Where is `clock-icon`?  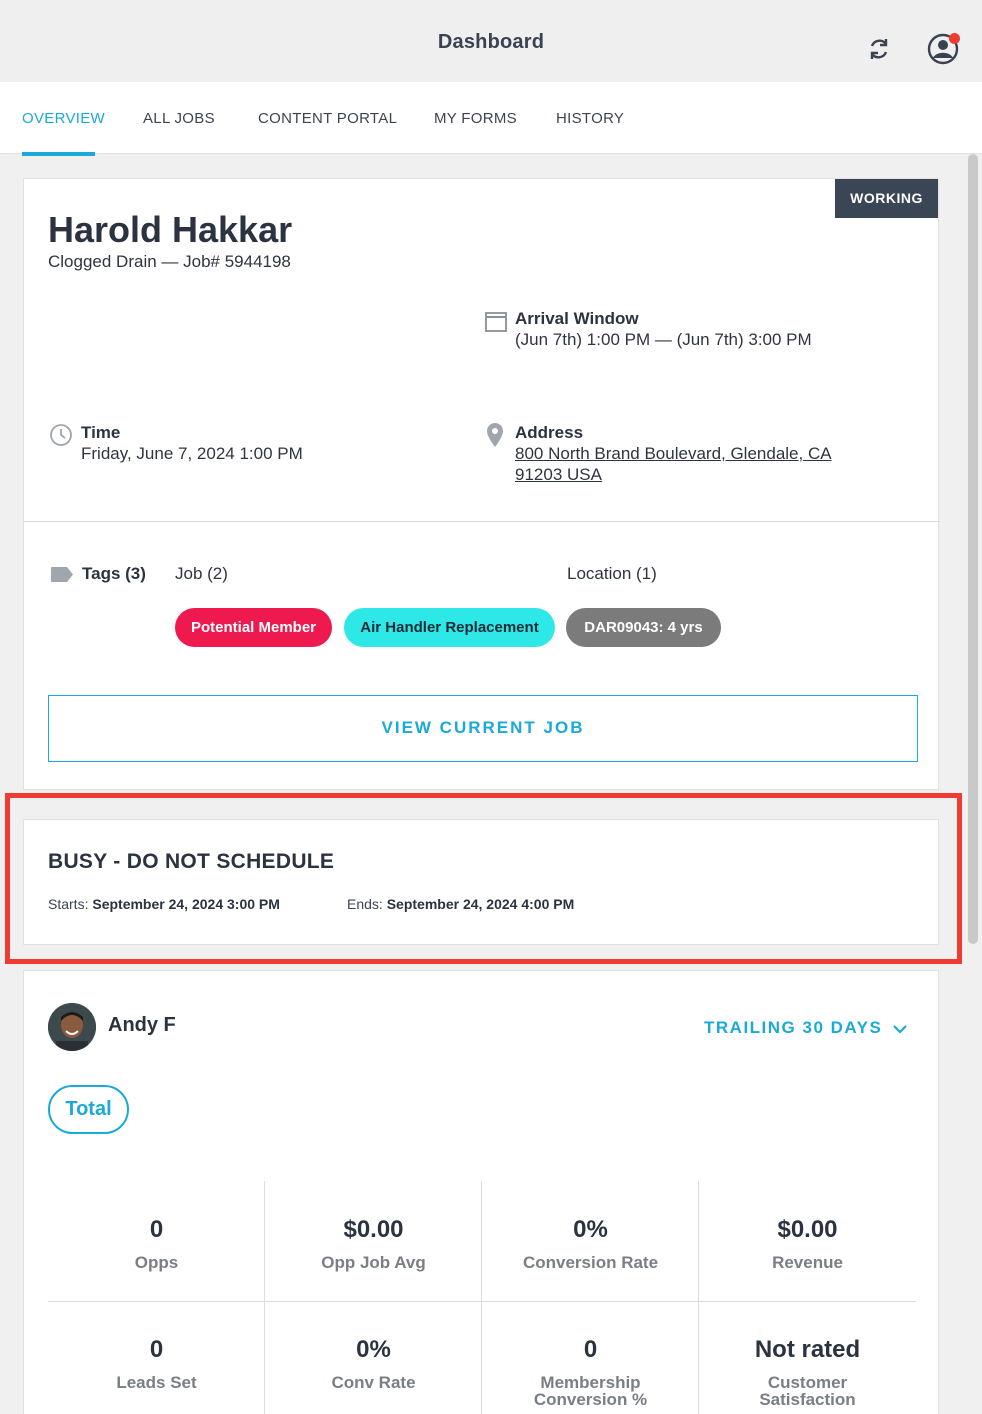
clock-icon is located at coordinates (61, 435).